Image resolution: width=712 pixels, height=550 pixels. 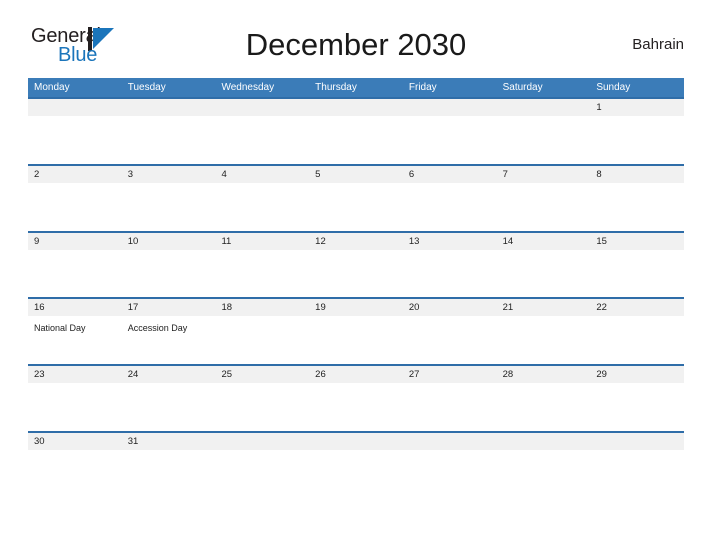 I want to click on calendar-week-row: 30 31, so click(x=356, y=451).